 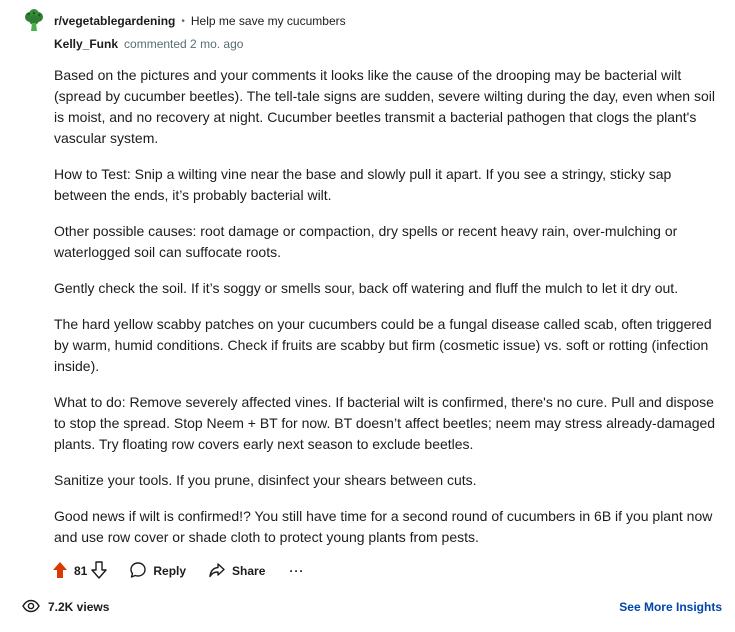 I want to click on reply-button: Reply, so click(x=157, y=571).